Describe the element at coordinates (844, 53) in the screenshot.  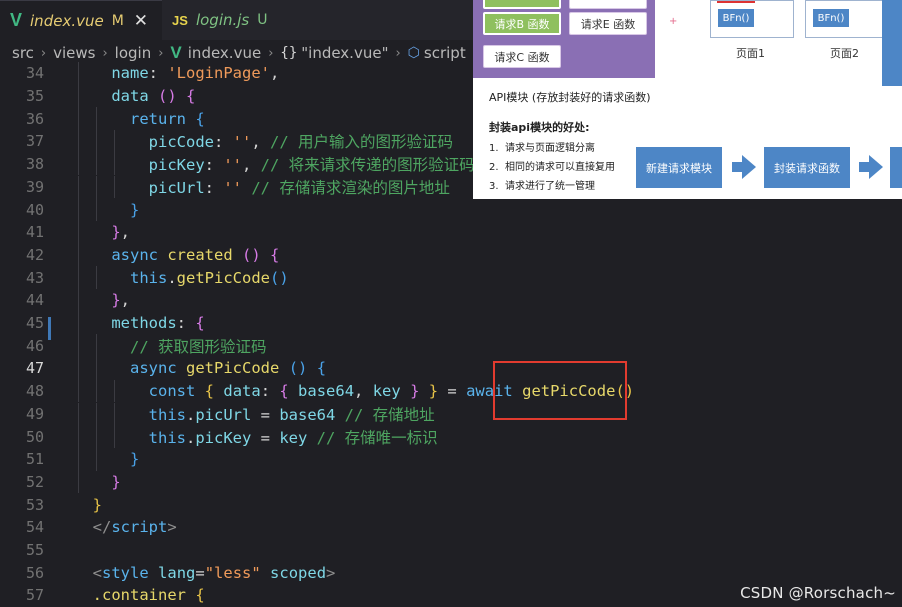
I see `page-label: 页面2` at that location.